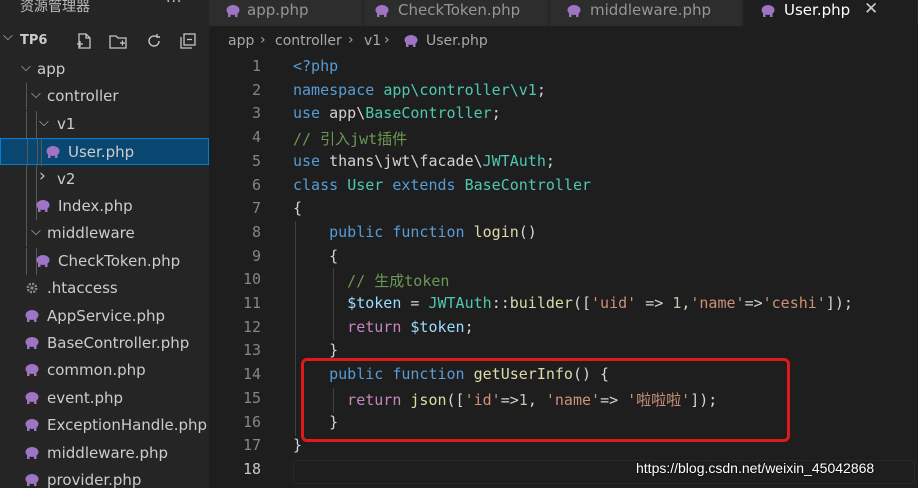 This screenshot has height=488, width=918. What do you see at coordinates (456, 13) in the screenshot?
I see `tab-checktoken-php: CheckToken.php` at bounding box center [456, 13].